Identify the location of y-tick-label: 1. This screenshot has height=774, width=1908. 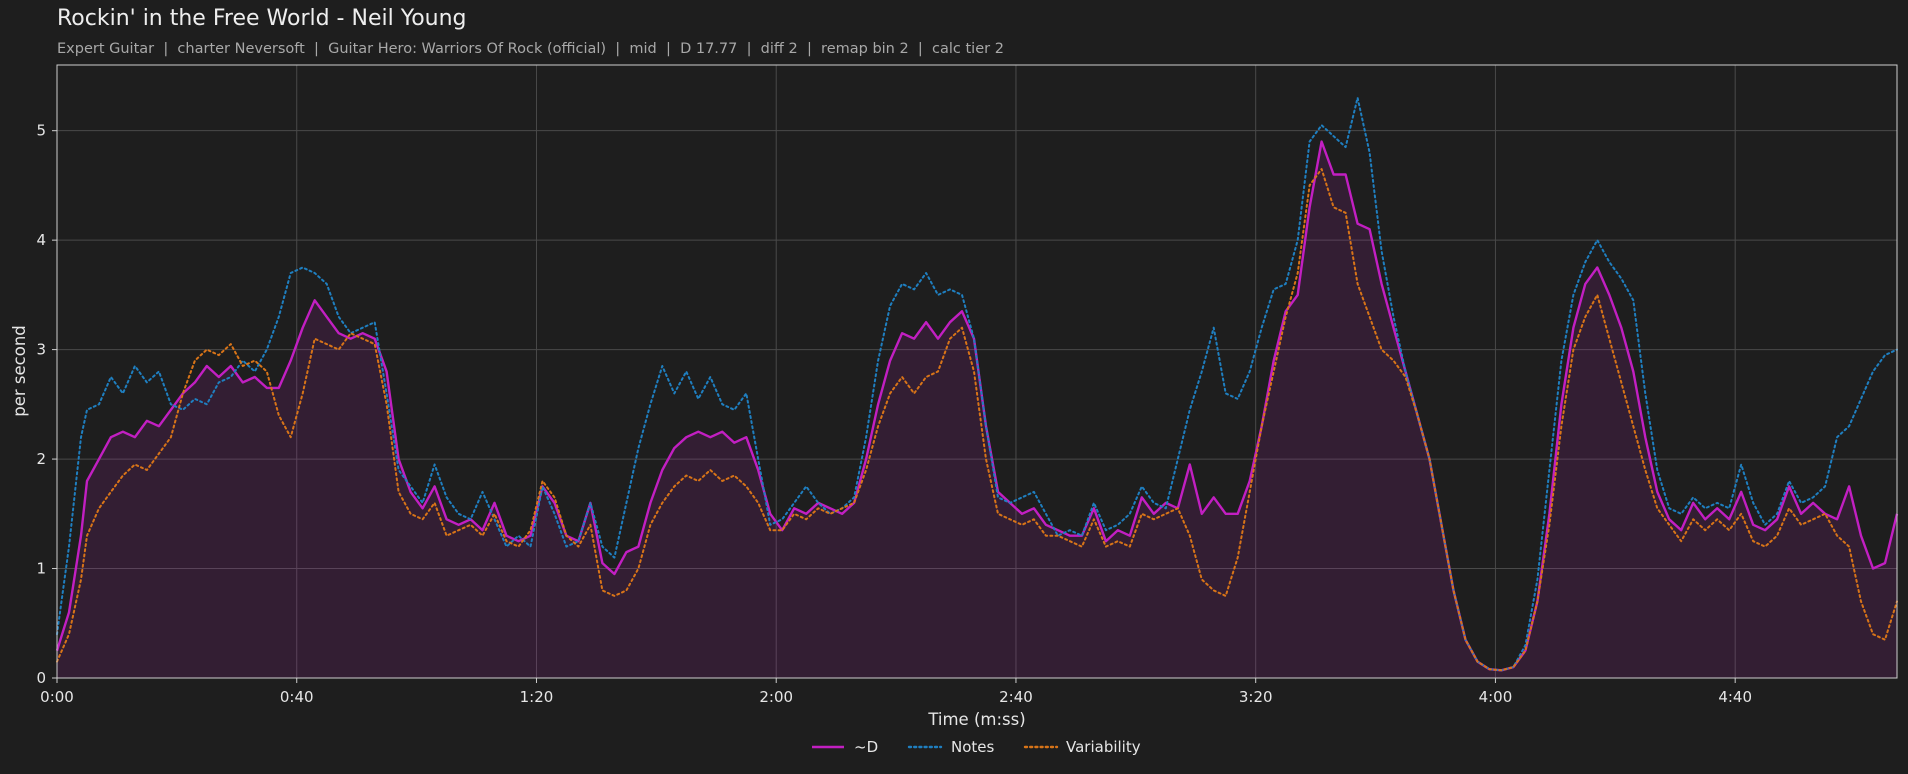
(41, 569).